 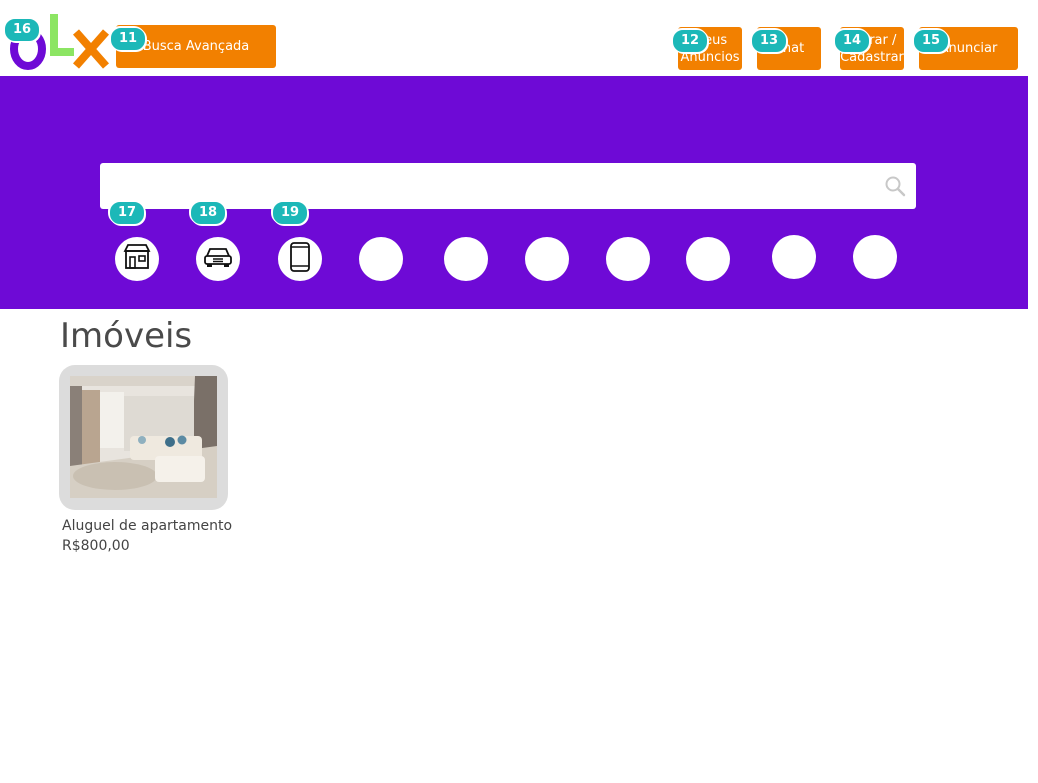 I want to click on annotation-badge: 16, so click(x=22, y=30).